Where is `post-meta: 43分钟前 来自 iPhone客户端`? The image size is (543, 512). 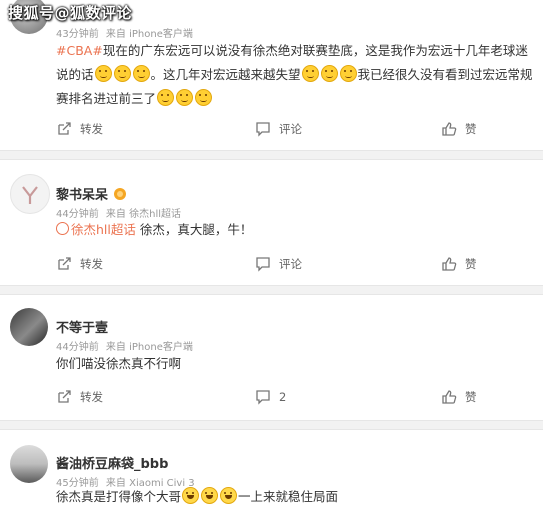 post-meta: 43分钟前 来自 iPhone客户端 is located at coordinates (126, 32).